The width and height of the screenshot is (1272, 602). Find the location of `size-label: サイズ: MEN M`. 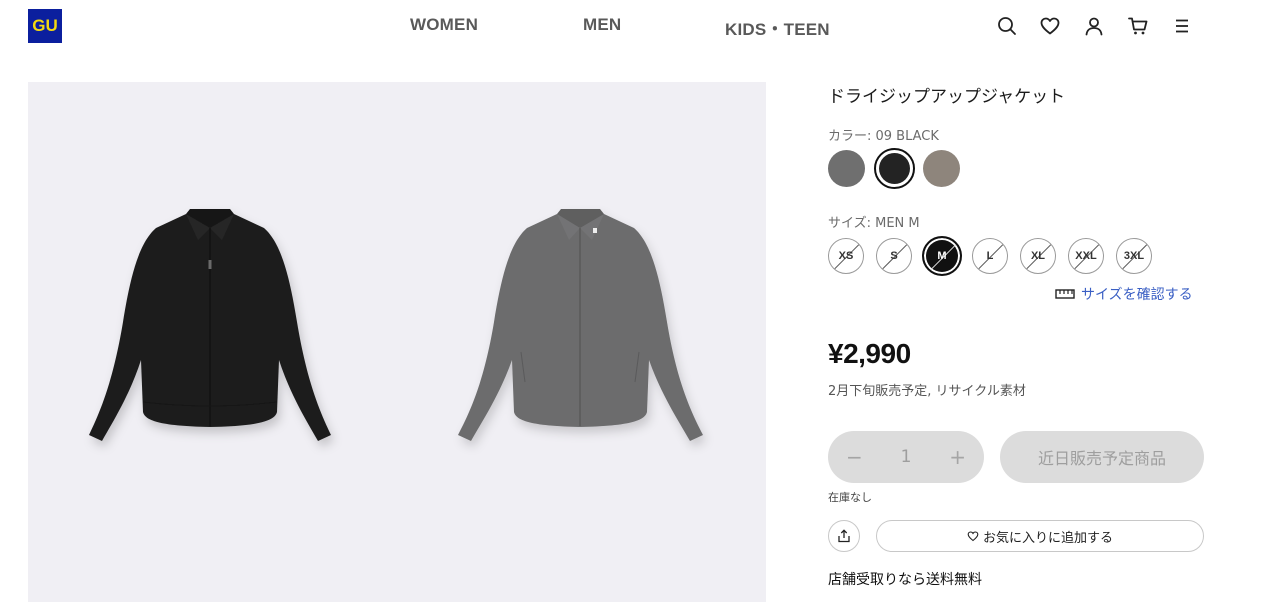

size-label: サイズ: MEN M is located at coordinates (874, 223).